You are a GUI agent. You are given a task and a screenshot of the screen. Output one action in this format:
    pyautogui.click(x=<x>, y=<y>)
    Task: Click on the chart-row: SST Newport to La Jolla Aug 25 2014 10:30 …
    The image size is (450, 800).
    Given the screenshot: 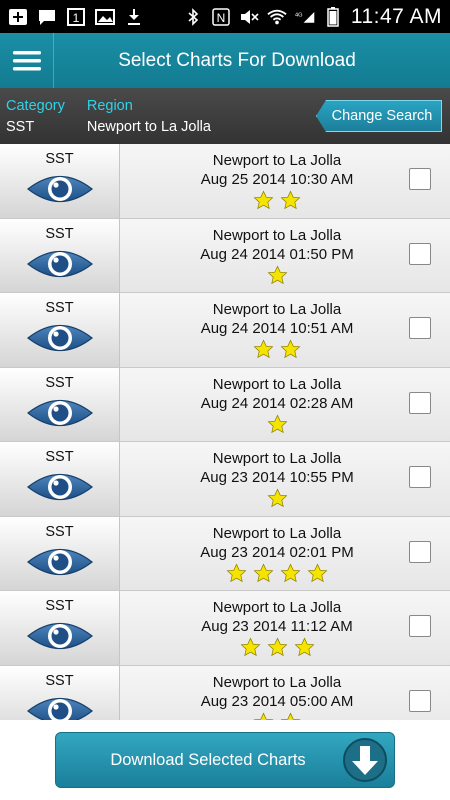 What is the action you would take?
    pyautogui.click(x=225, y=181)
    